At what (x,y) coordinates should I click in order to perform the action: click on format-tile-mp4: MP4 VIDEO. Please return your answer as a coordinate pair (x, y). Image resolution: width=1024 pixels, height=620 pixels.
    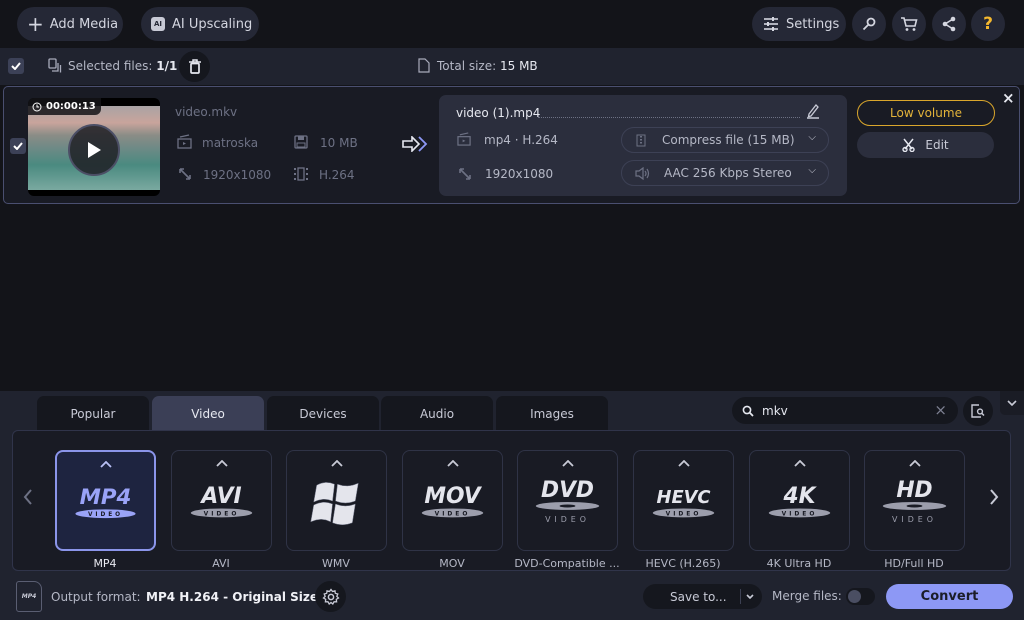
    Looking at the image, I should click on (105, 500).